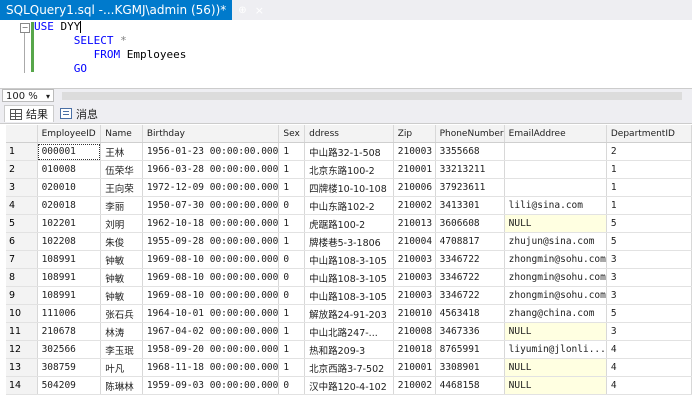 The width and height of the screenshot is (692, 404). I want to click on cell-birthday: 1967-04-02 00:00:00.000, so click(211, 331).